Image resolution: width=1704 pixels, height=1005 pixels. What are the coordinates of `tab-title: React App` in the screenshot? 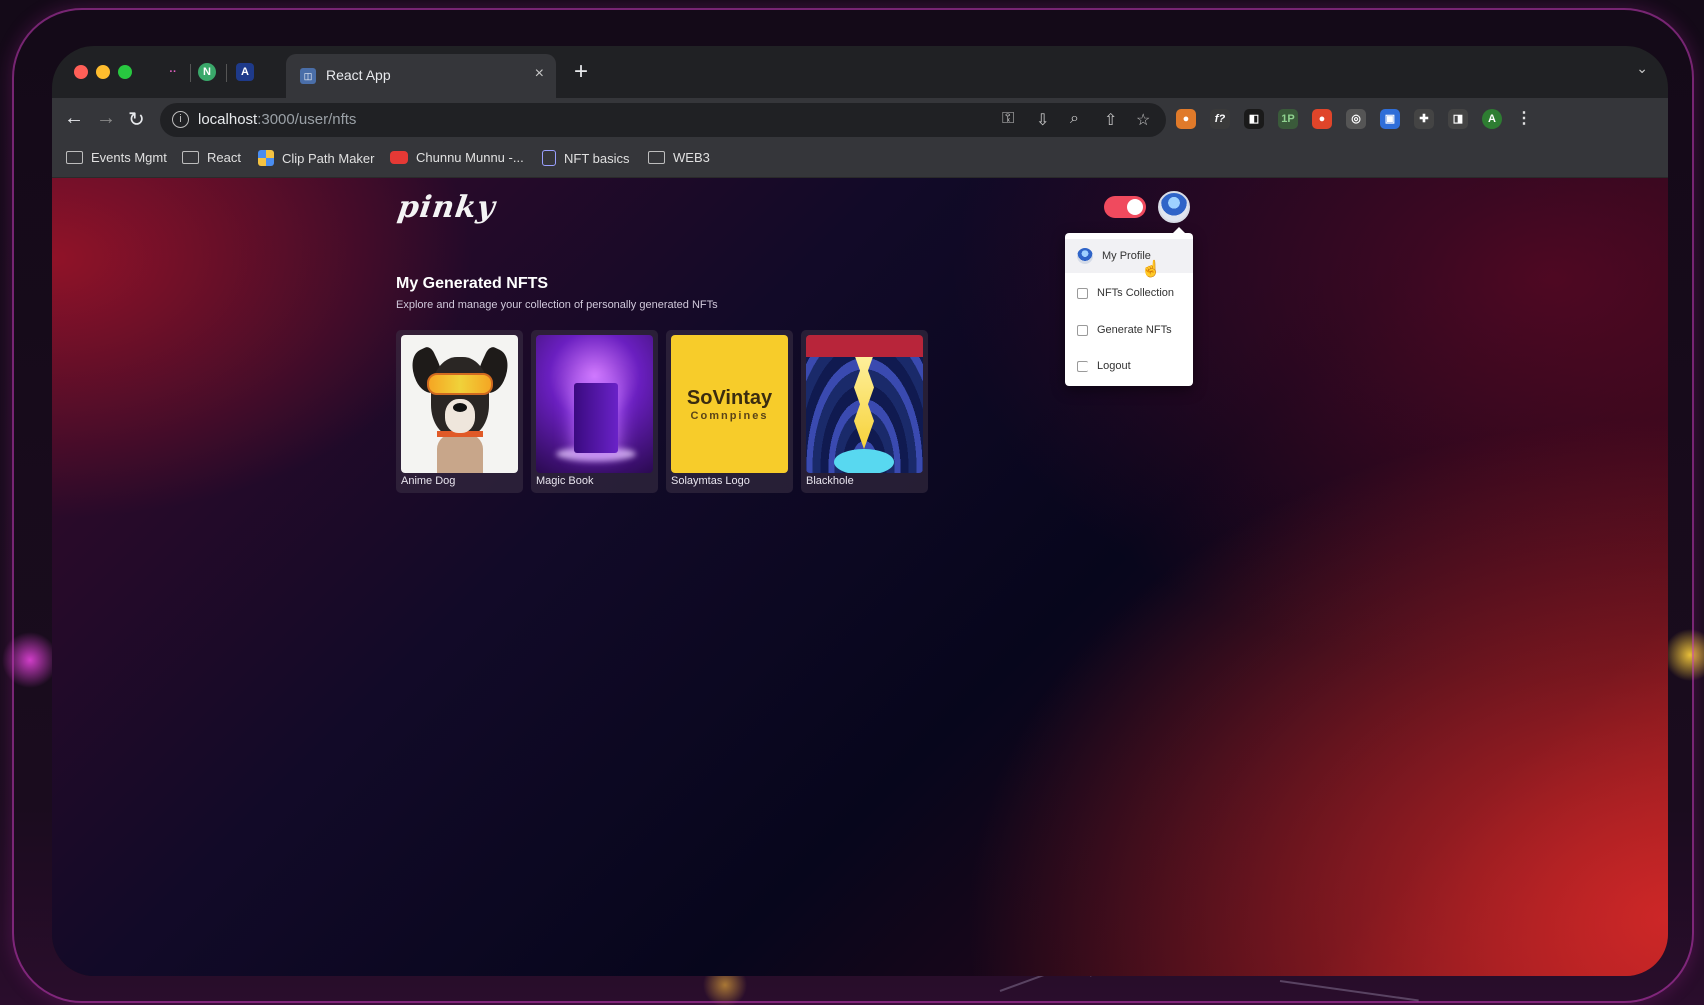 It's located at (358, 75).